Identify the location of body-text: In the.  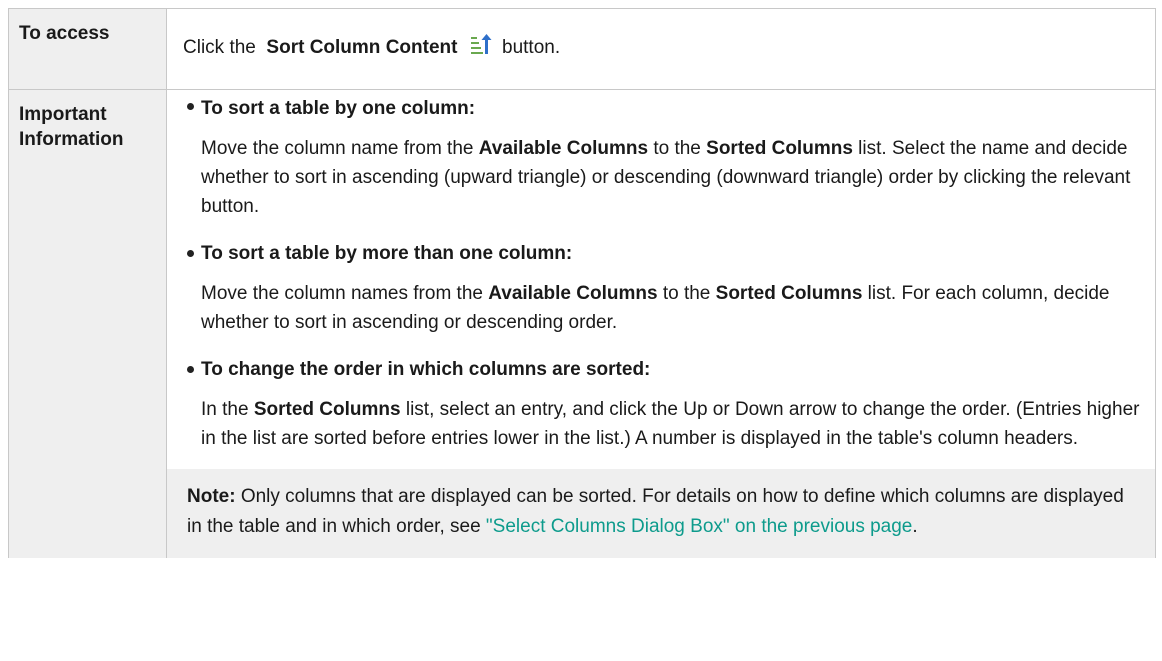
(227, 409).